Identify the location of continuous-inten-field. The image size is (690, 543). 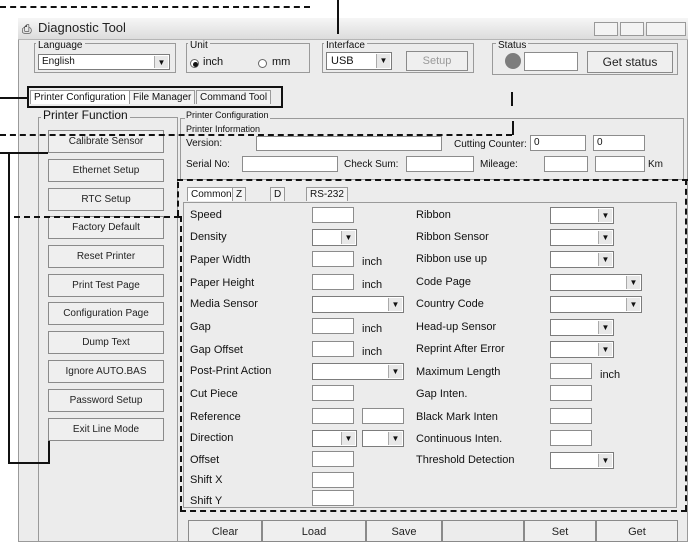
(571, 438).